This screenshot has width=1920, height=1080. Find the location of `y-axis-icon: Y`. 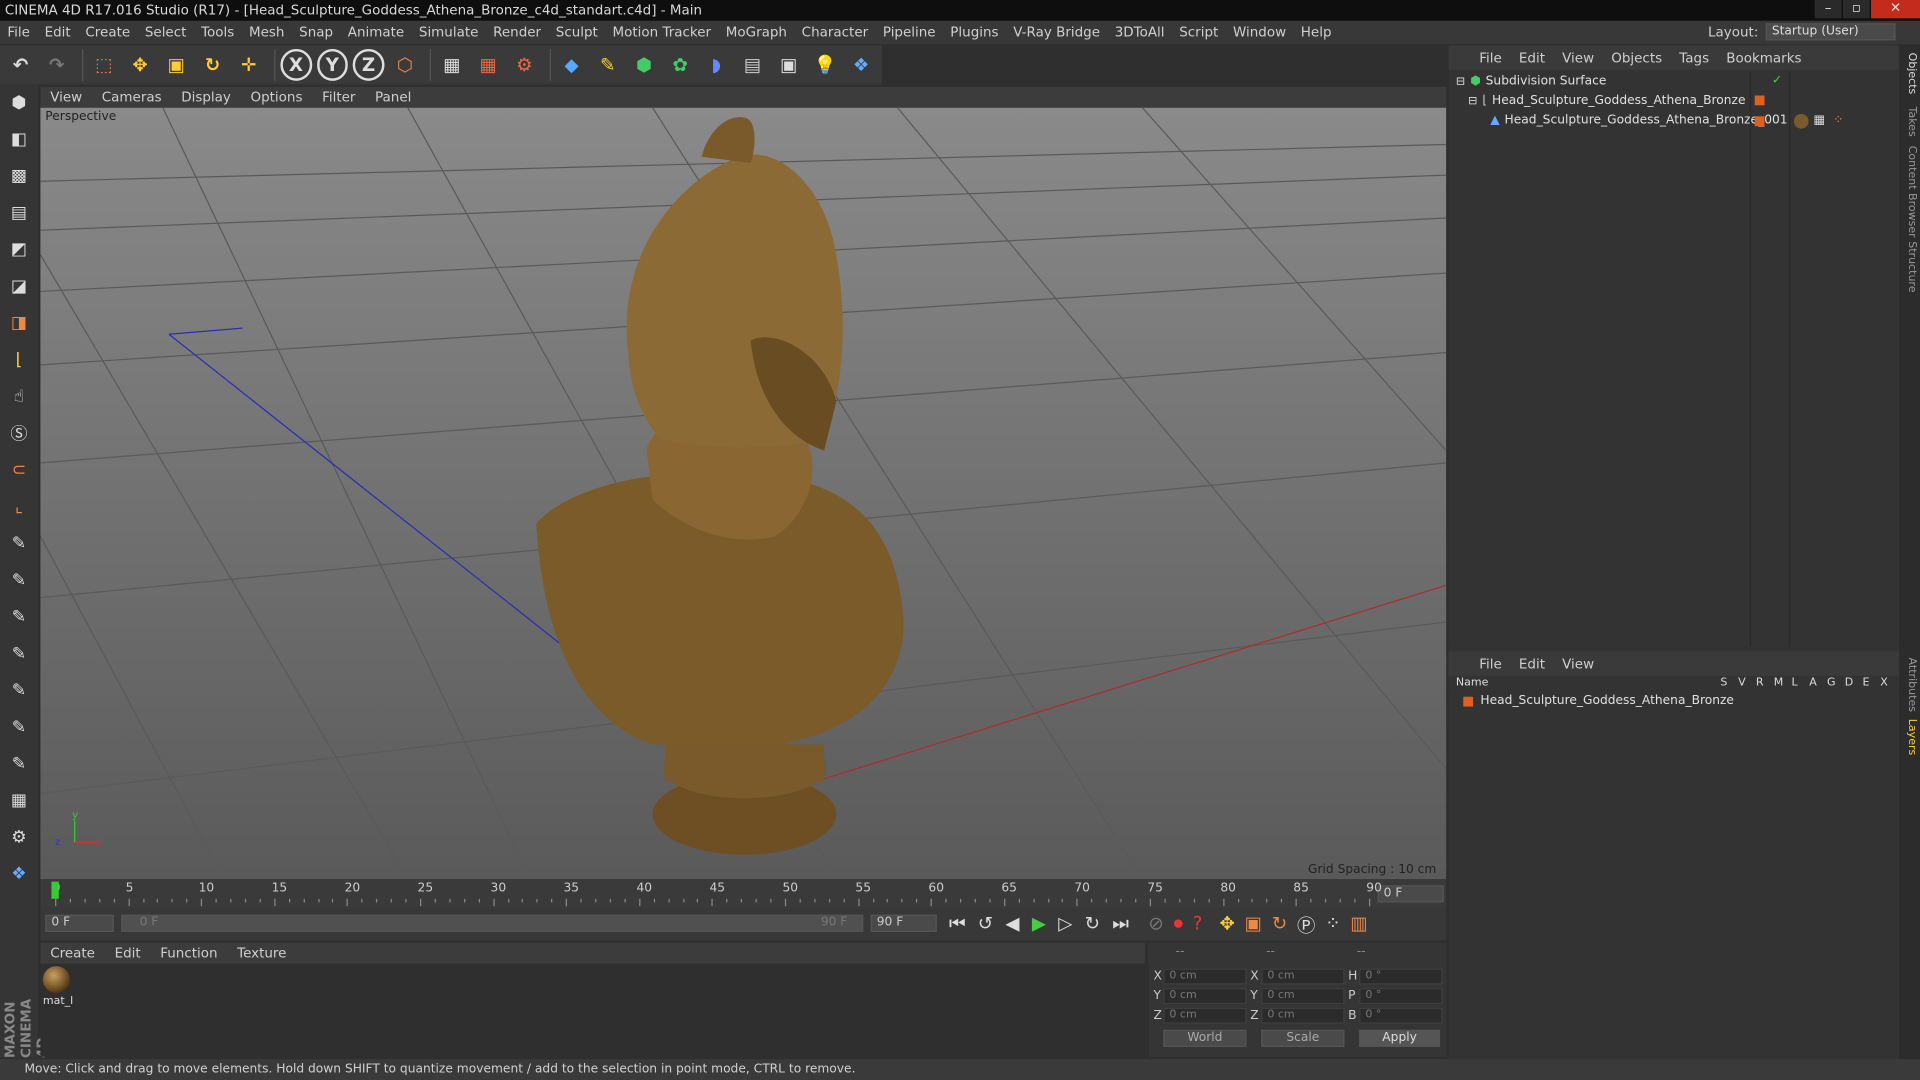

y-axis-icon: Y is located at coordinates (332, 64).